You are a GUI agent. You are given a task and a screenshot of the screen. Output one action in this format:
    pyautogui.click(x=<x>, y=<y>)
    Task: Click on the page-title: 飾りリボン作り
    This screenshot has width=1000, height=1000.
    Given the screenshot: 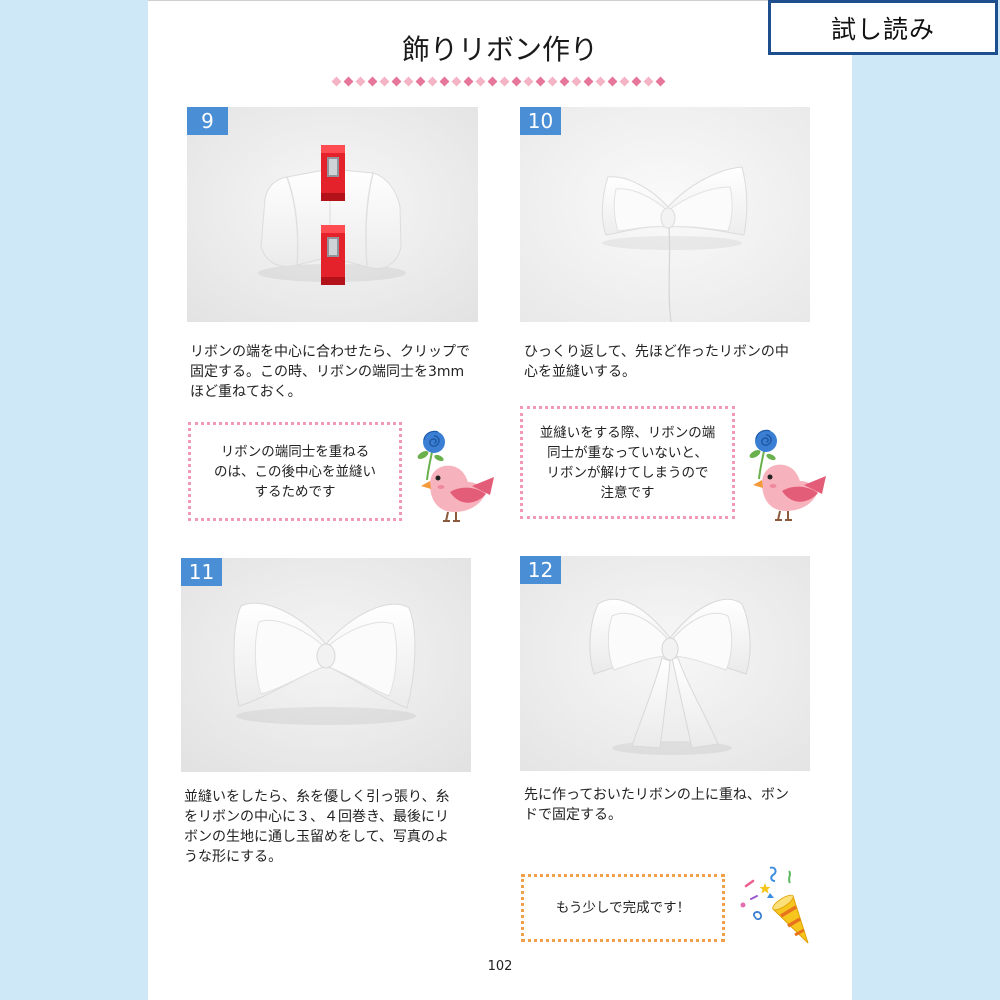 What is the action you would take?
    pyautogui.click(x=499, y=49)
    